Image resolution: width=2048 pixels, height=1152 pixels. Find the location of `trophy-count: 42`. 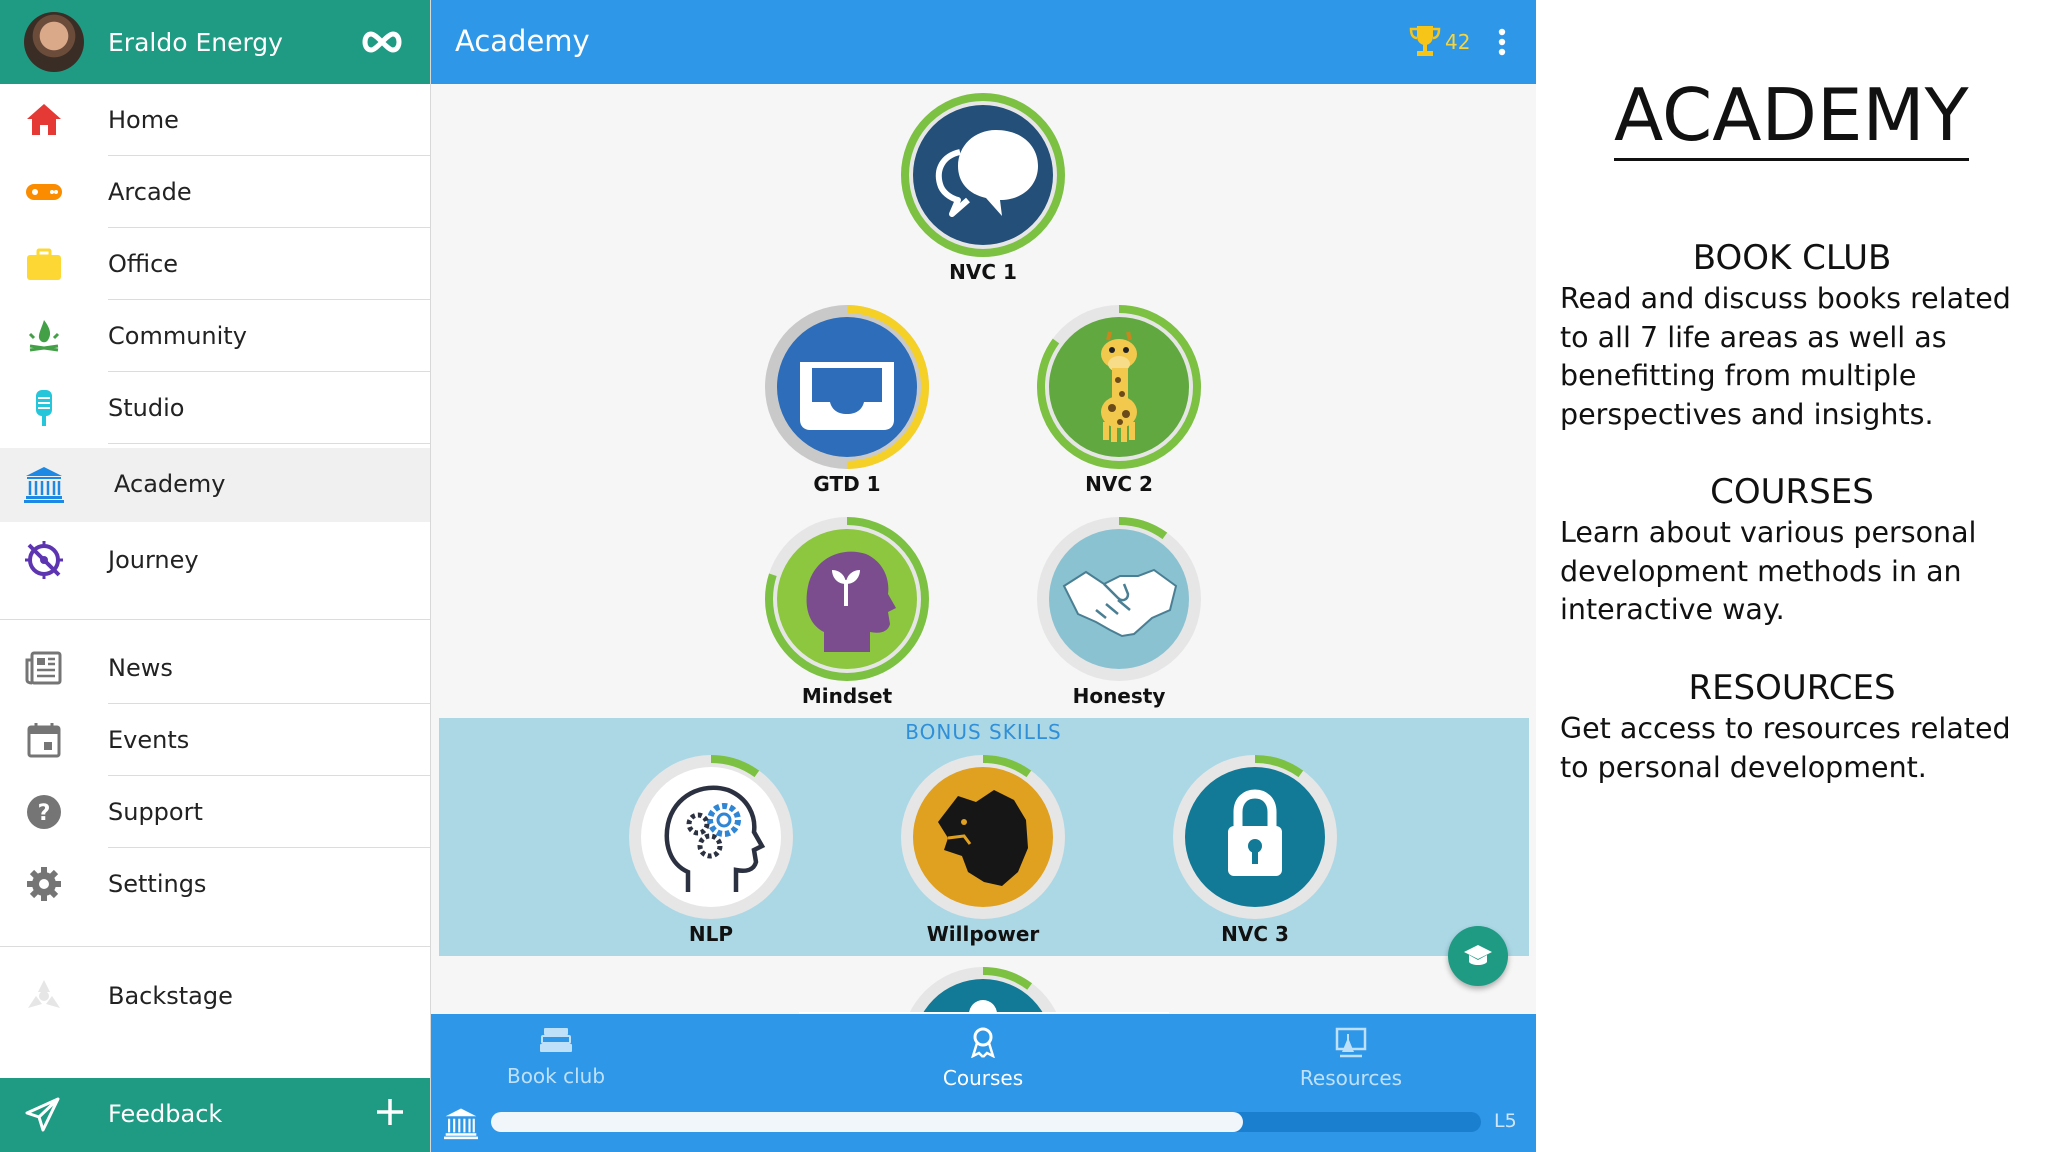

trophy-count: 42 is located at coordinates (1458, 42).